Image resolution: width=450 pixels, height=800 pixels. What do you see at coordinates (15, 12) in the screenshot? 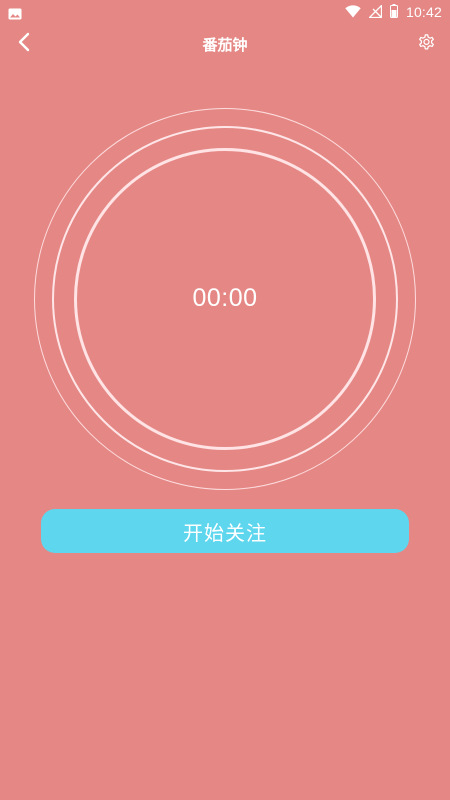
I see `image-icon` at bounding box center [15, 12].